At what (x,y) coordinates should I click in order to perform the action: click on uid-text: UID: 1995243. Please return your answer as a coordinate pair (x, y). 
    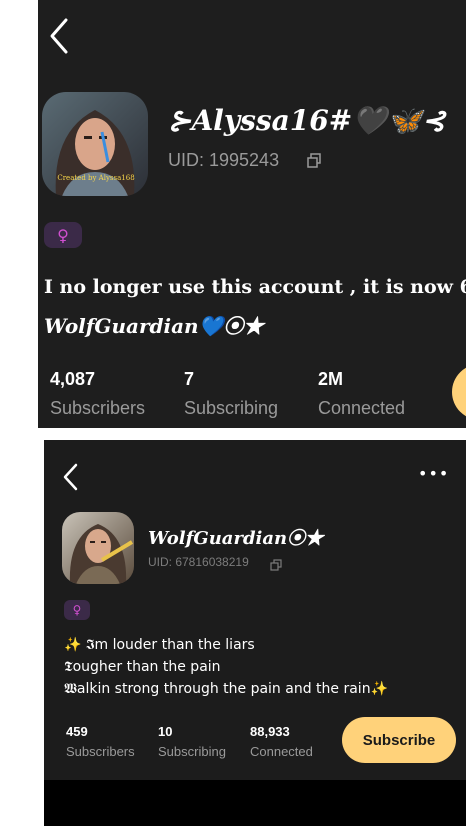
    Looking at the image, I should click on (224, 160).